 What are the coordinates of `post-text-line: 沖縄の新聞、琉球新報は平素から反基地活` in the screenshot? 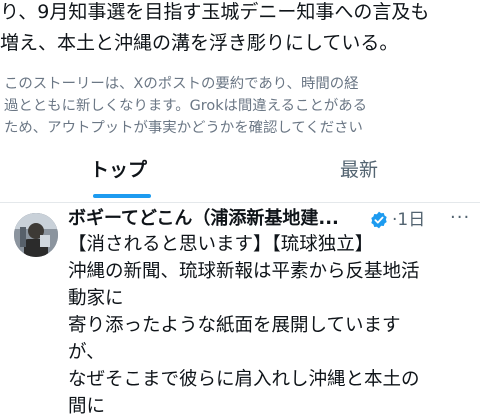 It's located at (244, 271).